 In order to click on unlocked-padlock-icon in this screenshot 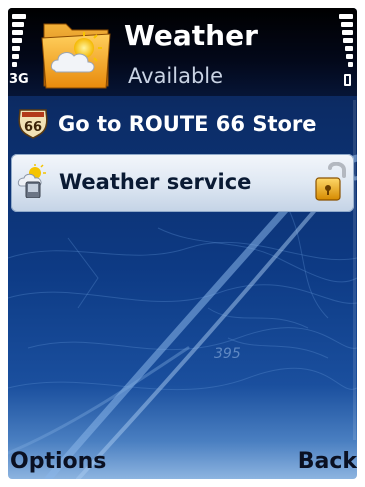, I will do `click(330, 181)`.